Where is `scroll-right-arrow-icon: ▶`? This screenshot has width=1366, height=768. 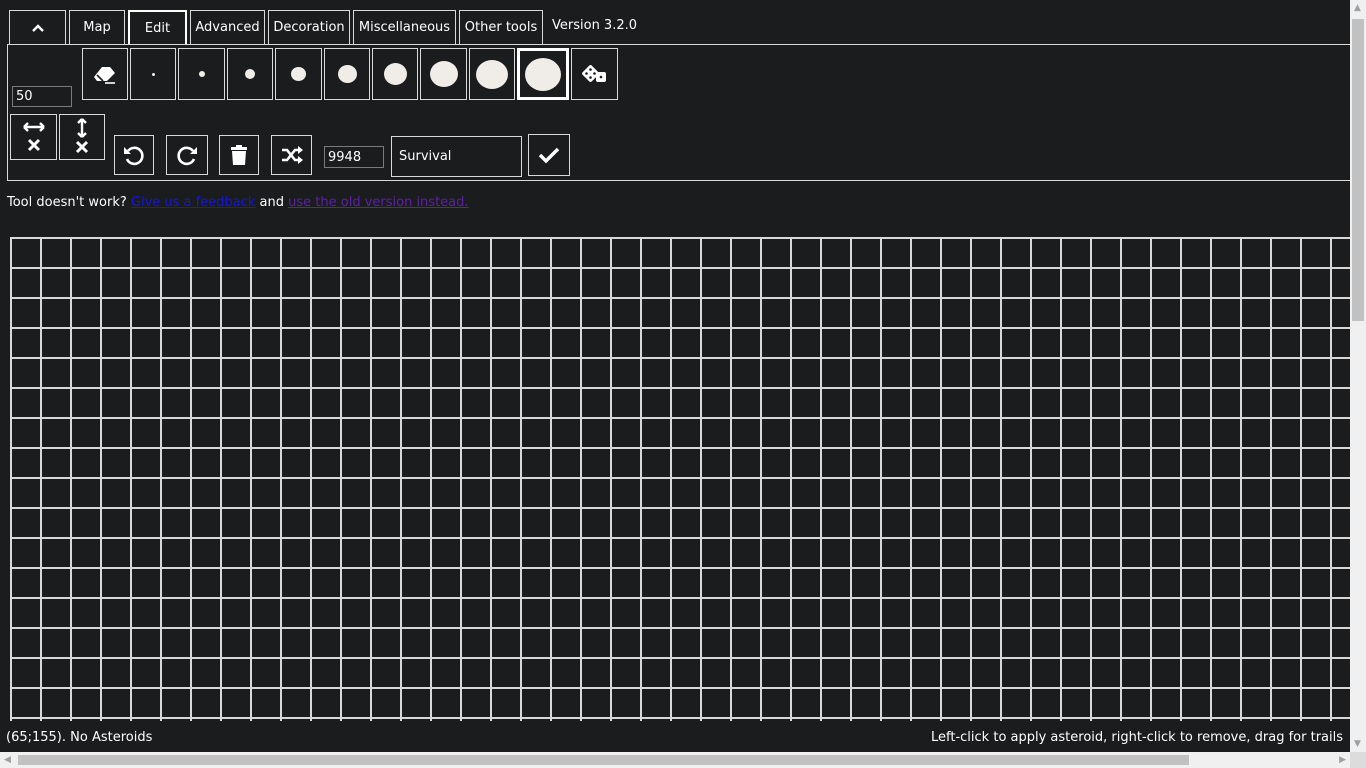
scroll-right-arrow-icon: ▶ is located at coordinates (1342, 760).